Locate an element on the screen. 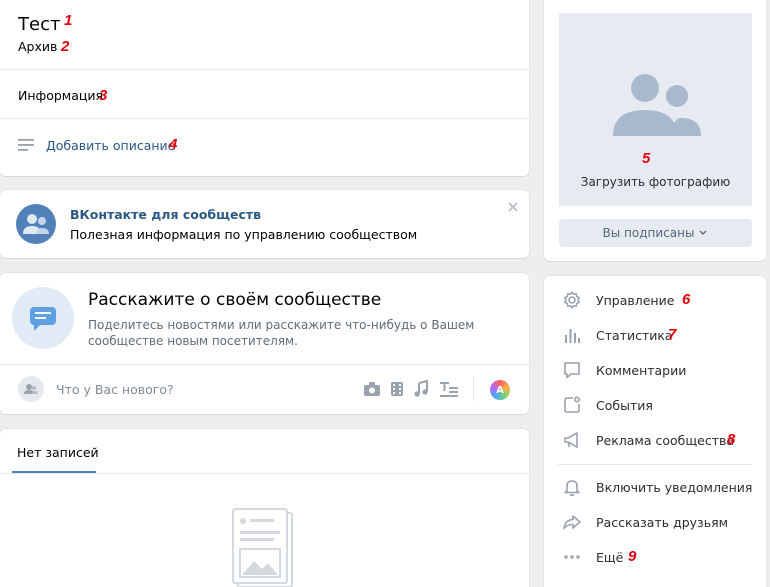 Image resolution: width=770 pixels, height=587 pixels. annotation-8: 8 is located at coordinates (731, 439).